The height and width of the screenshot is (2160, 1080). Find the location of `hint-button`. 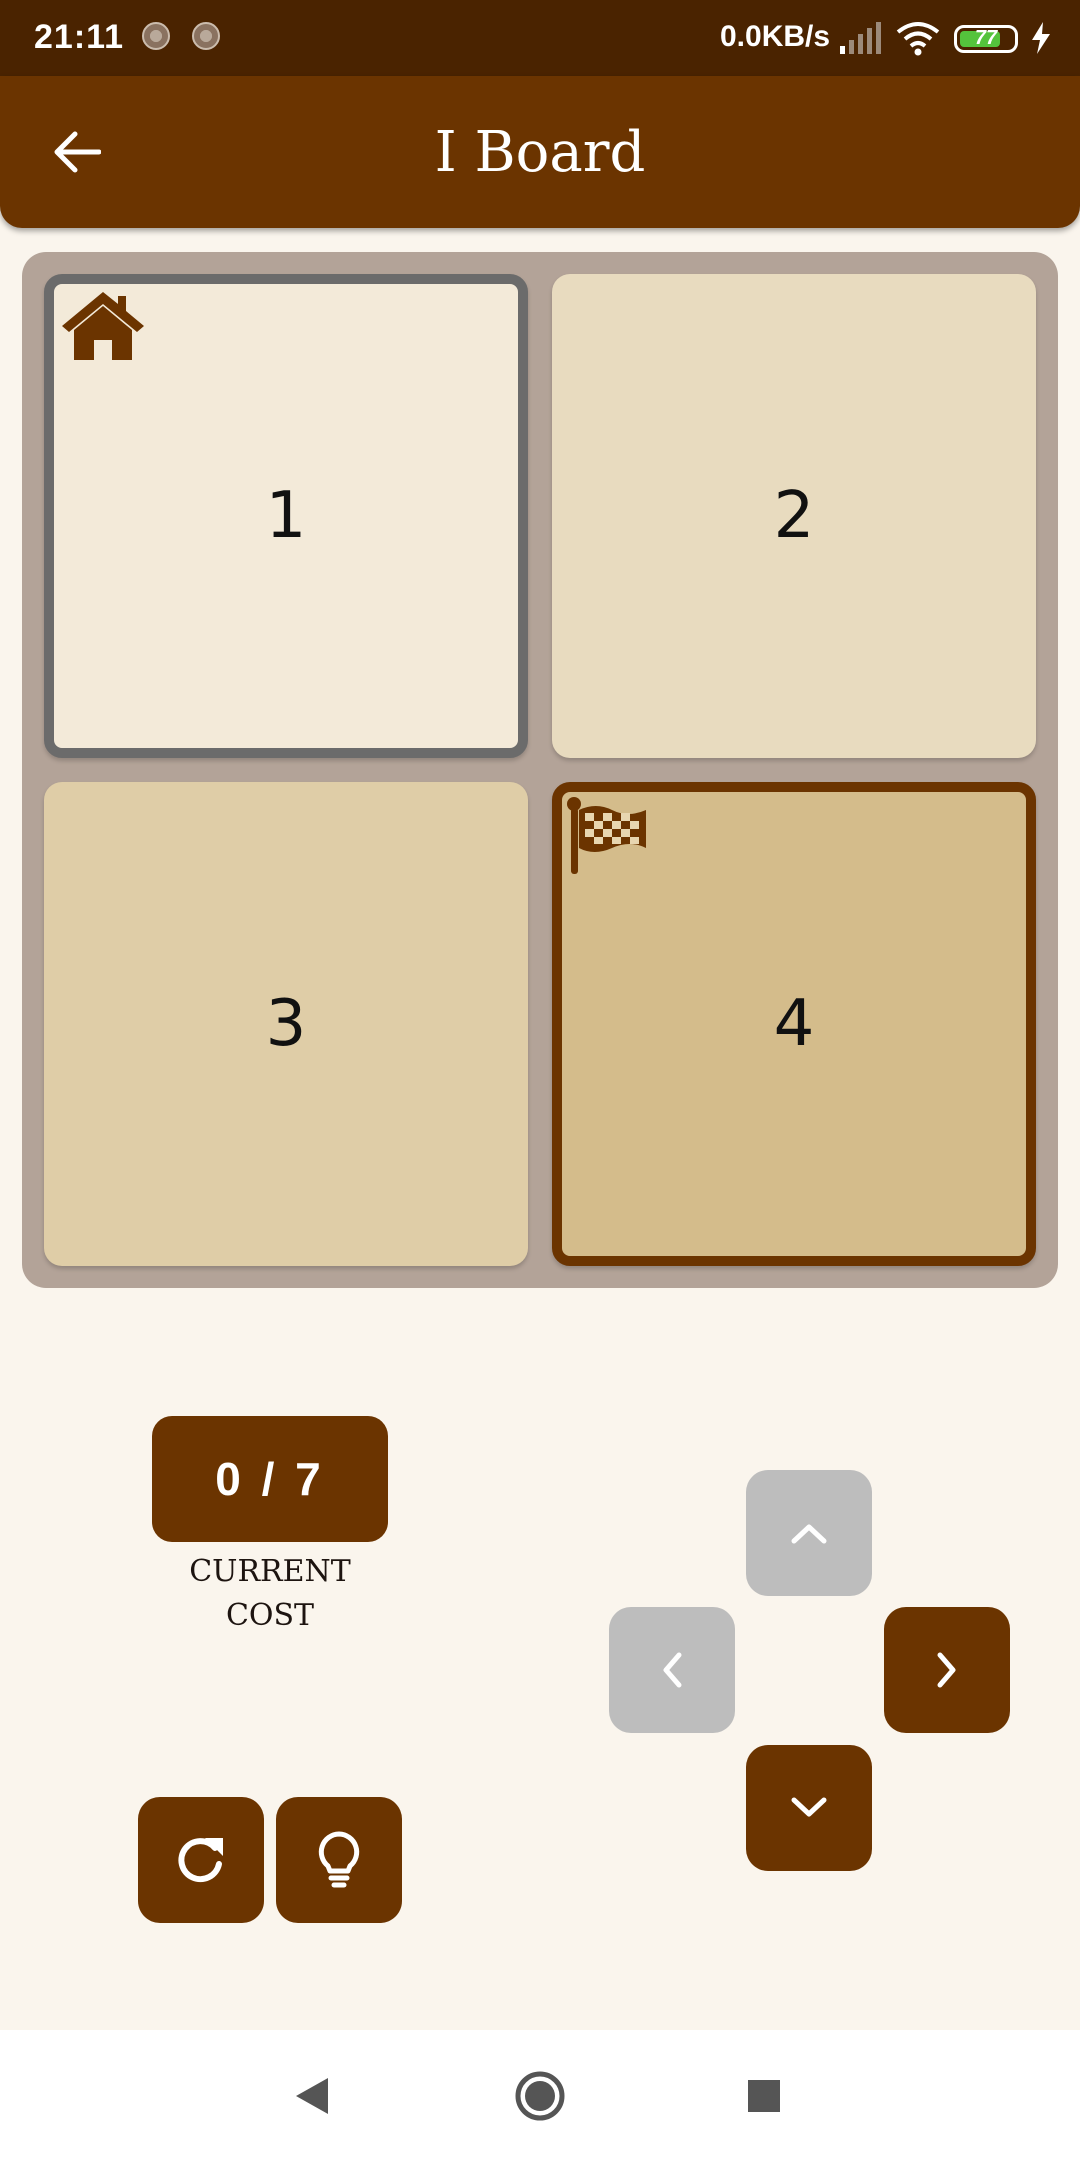

hint-button is located at coordinates (339, 1860).